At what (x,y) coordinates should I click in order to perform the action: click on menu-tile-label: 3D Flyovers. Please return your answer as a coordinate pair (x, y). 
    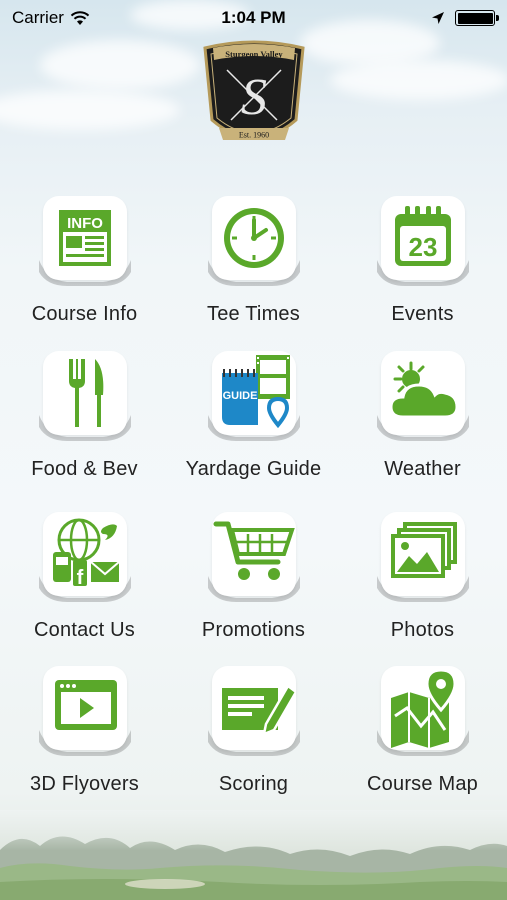
    Looking at the image, I should click on (84, 784).